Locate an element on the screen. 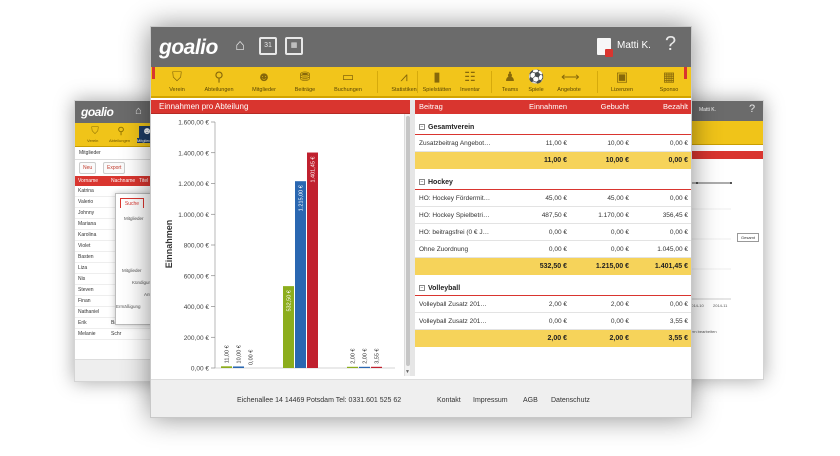 This screenshot has width=840, height=456. bw-org-chart-icon: ⚲ is located at coordinates (121, 132).